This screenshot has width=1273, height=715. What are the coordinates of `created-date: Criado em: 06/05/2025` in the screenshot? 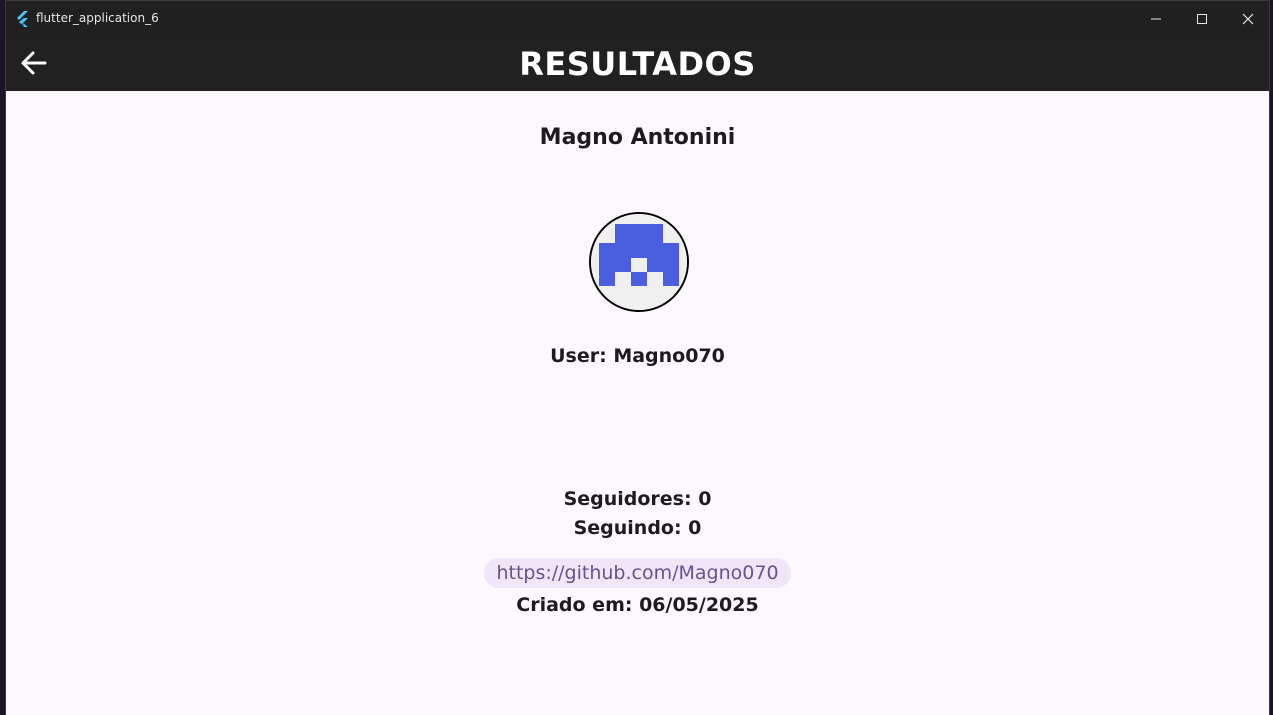 It's located at (637, 605).